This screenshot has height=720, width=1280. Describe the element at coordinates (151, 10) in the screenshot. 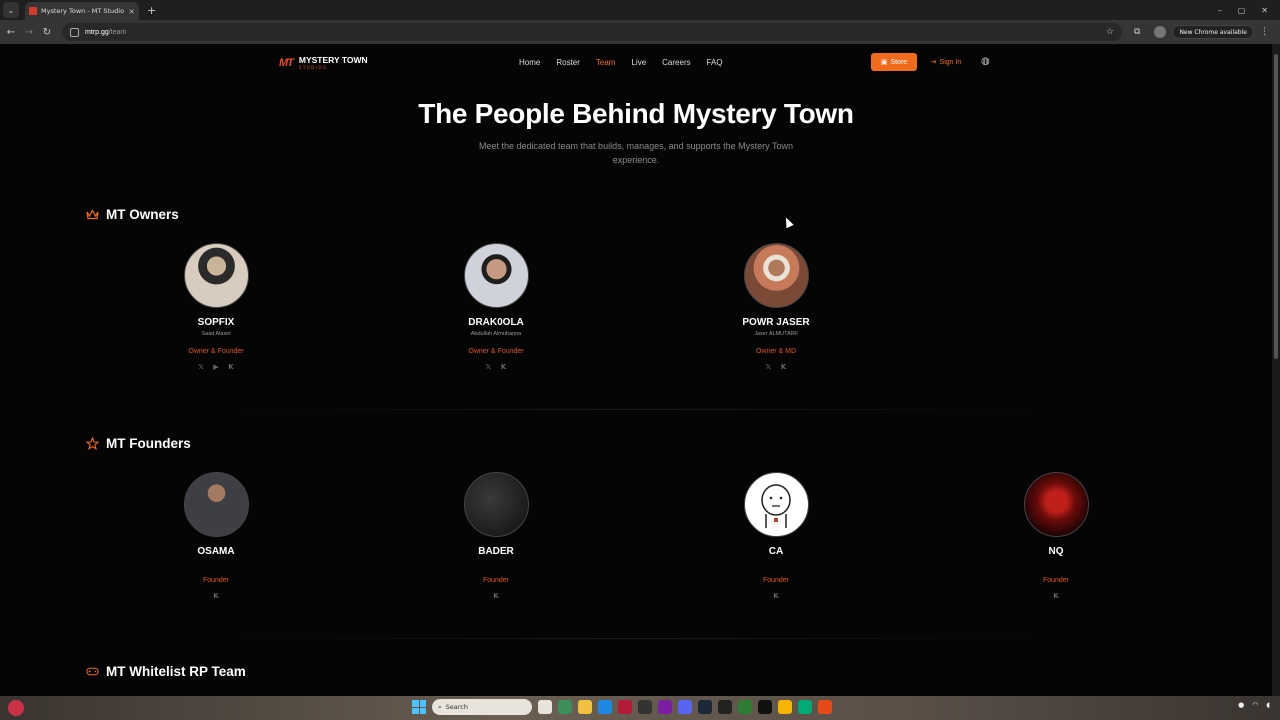

I see `new-tab-button: +` at that location.